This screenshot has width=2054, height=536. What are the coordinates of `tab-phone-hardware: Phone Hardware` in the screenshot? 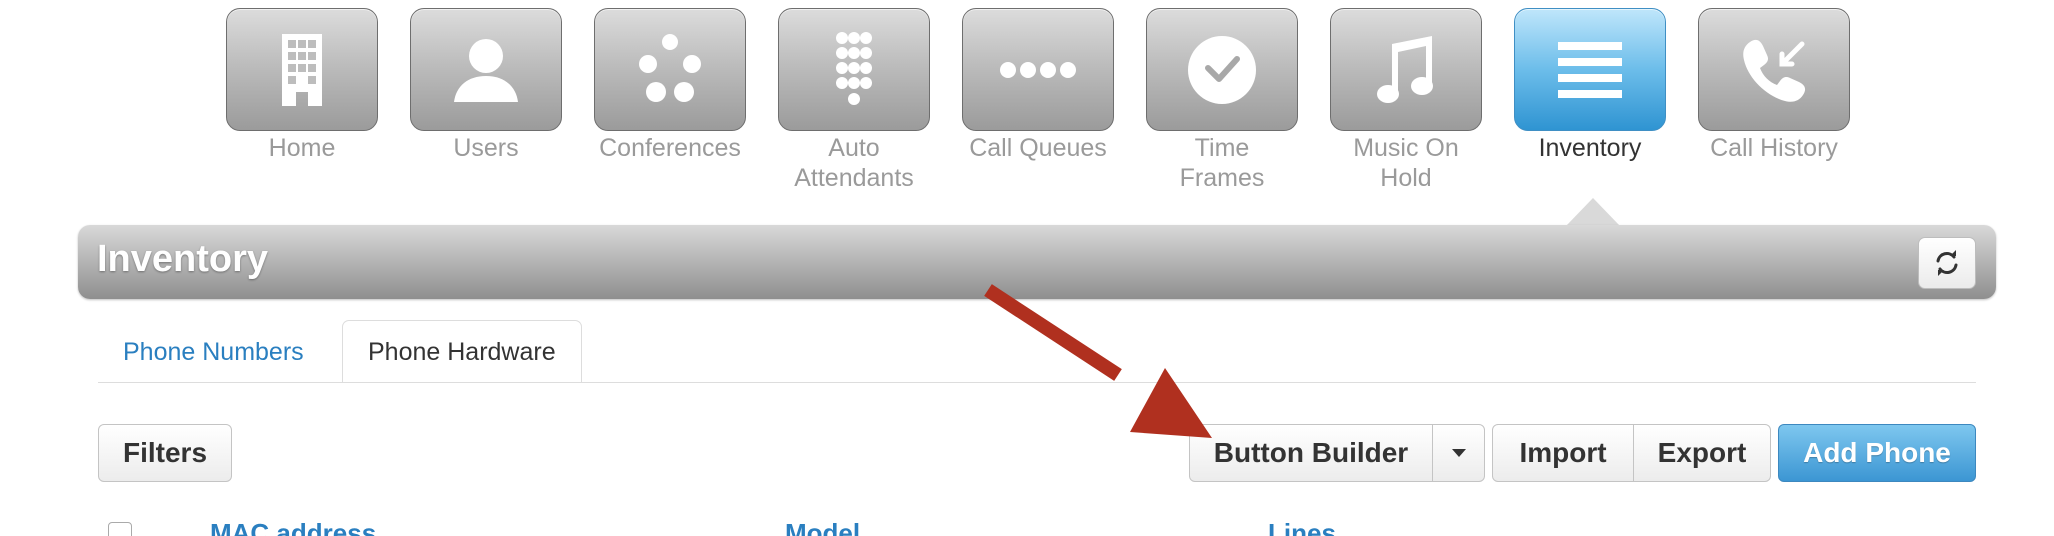 It's located at (462, 351).